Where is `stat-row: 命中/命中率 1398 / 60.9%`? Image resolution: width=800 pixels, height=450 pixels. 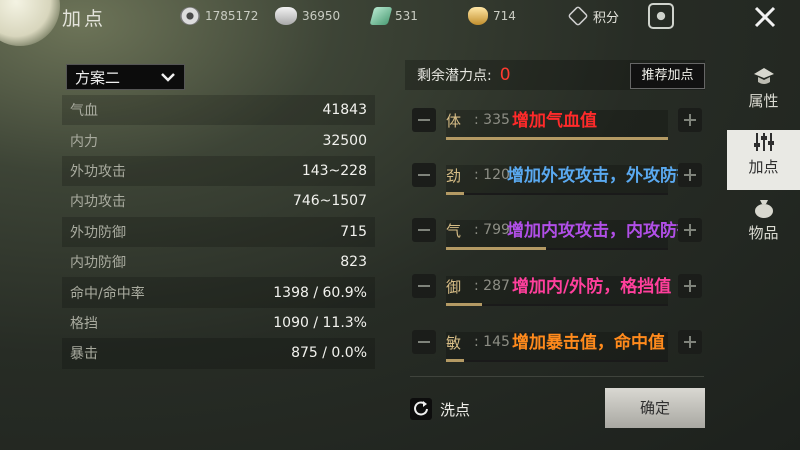
stat-row: 命中/命中率 1398 / 60.9% is located at coordinates (218, 292).